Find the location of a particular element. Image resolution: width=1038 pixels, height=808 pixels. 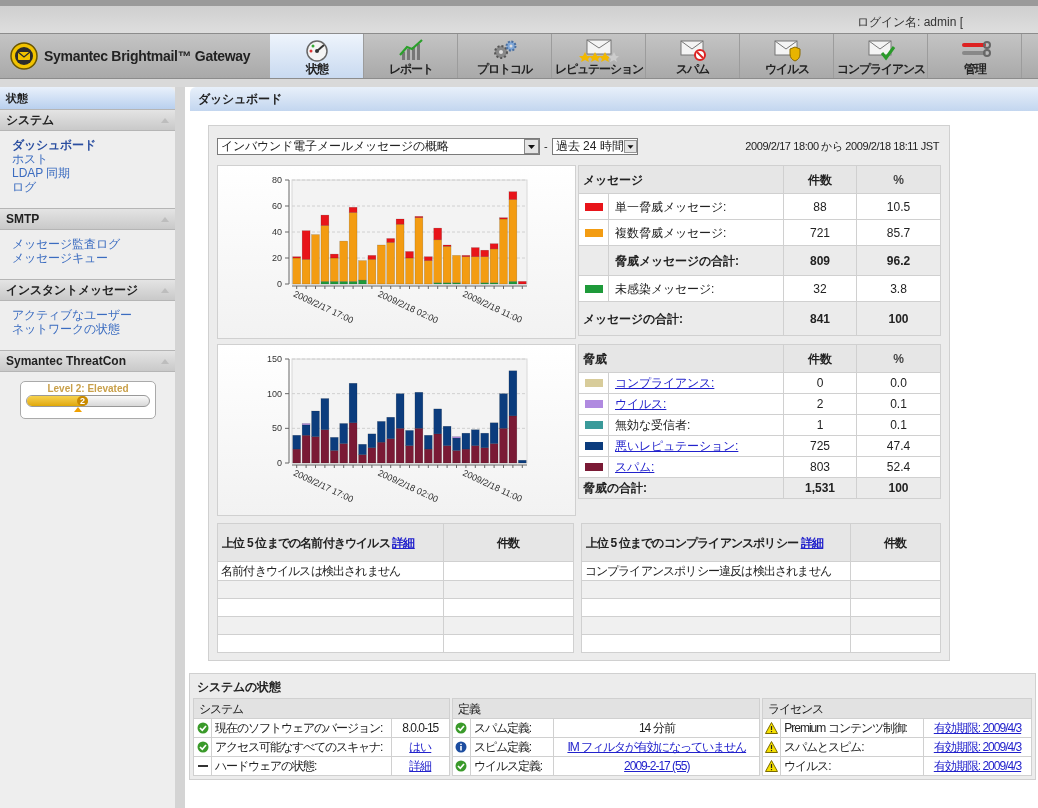

section-header: システム is located at coordinates (87, 120).